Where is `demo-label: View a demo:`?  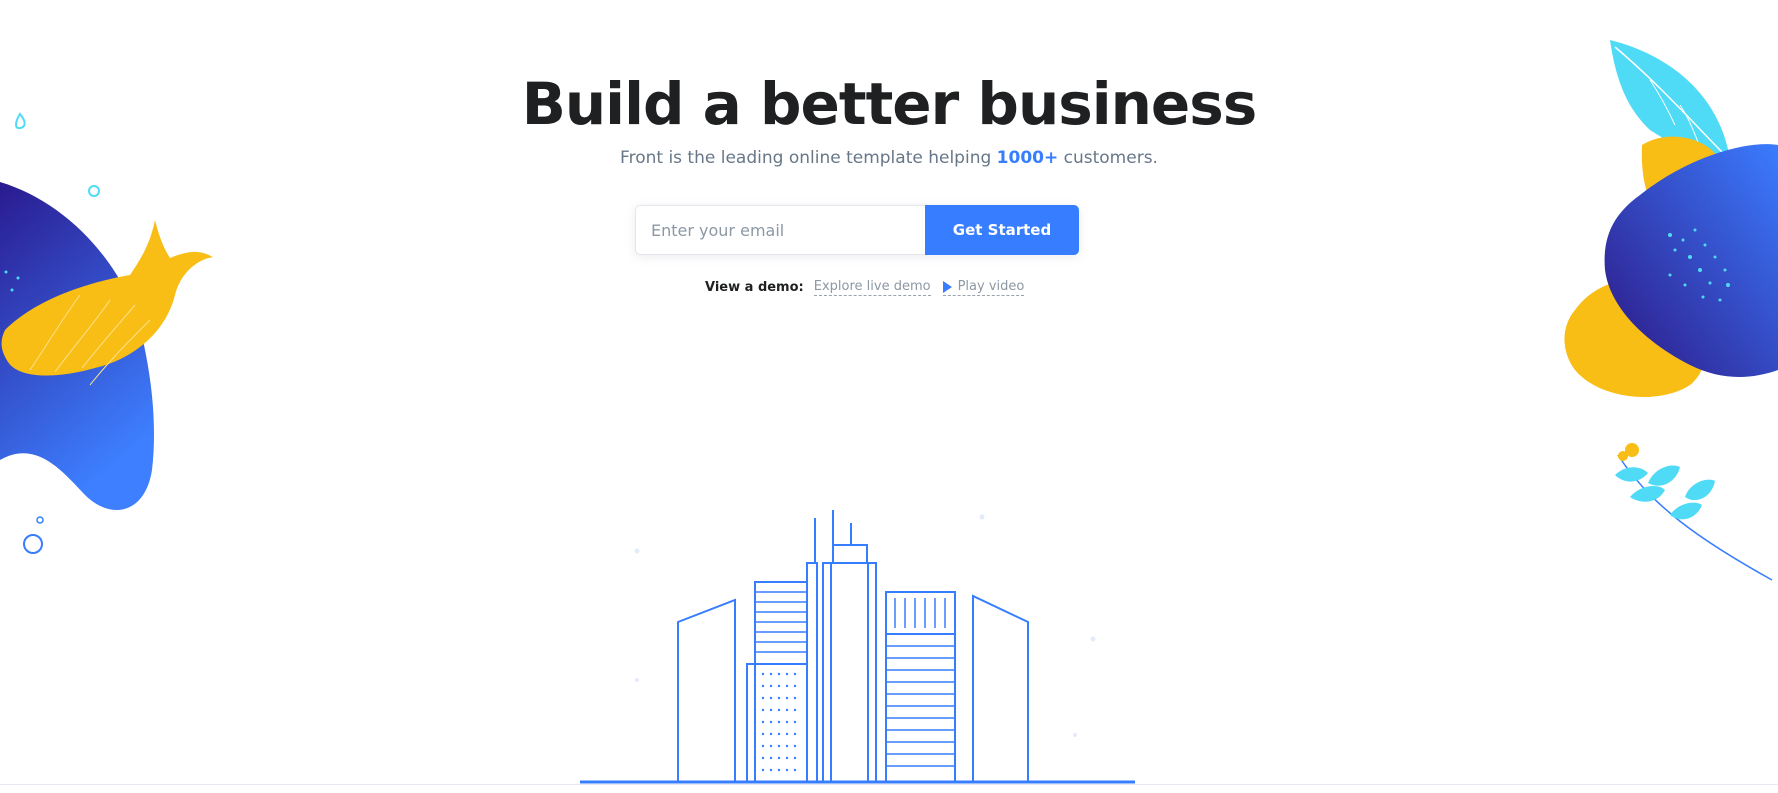
demo-label: View a demo: is located at coordinates (754, 287).